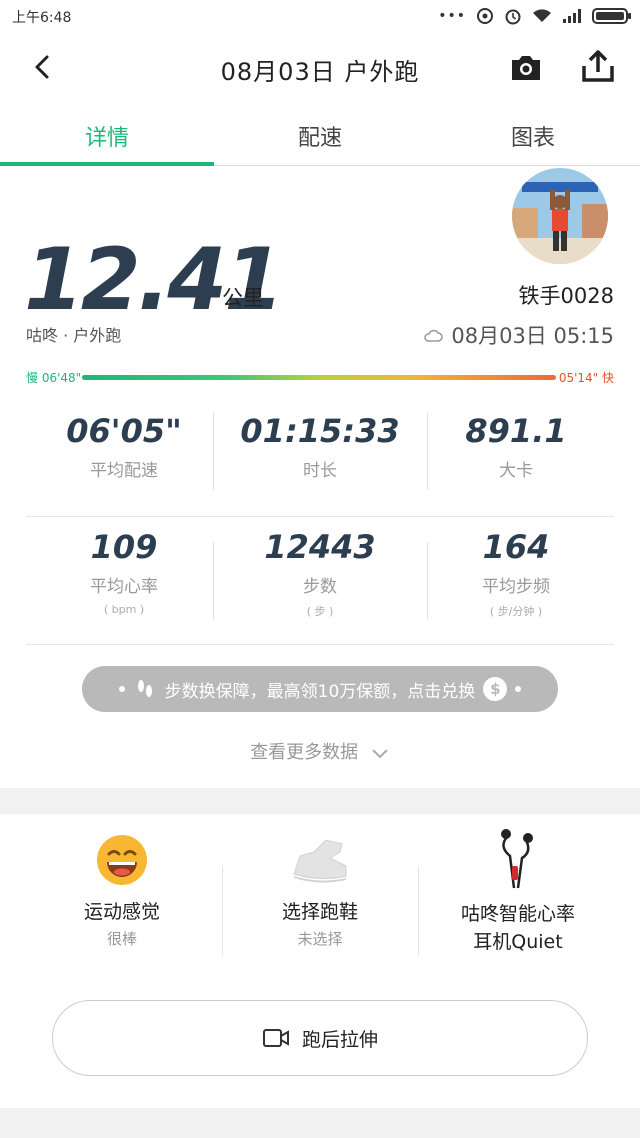 This screenshot has height=1138, width=640. I want to click on video-icon, so click(275, 1038).